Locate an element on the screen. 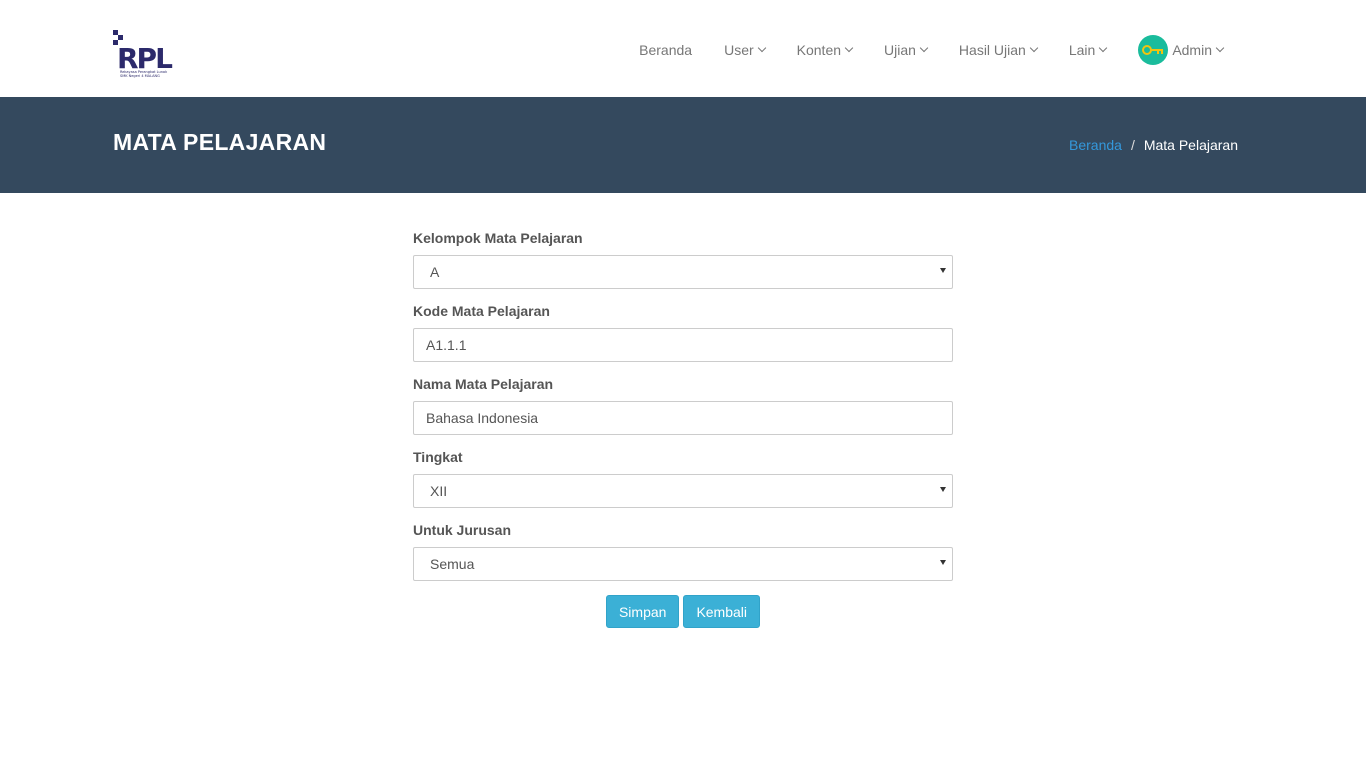  page-title: MATA PELAJARAN is located at coordinates (220, 142).